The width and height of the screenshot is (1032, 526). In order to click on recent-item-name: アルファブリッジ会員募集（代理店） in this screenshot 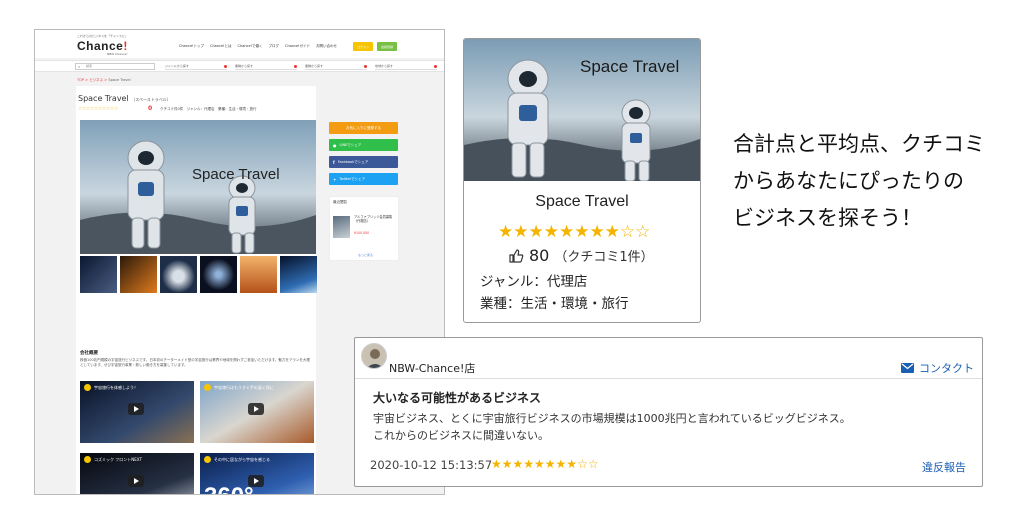, I will do `click(375, 219)`.